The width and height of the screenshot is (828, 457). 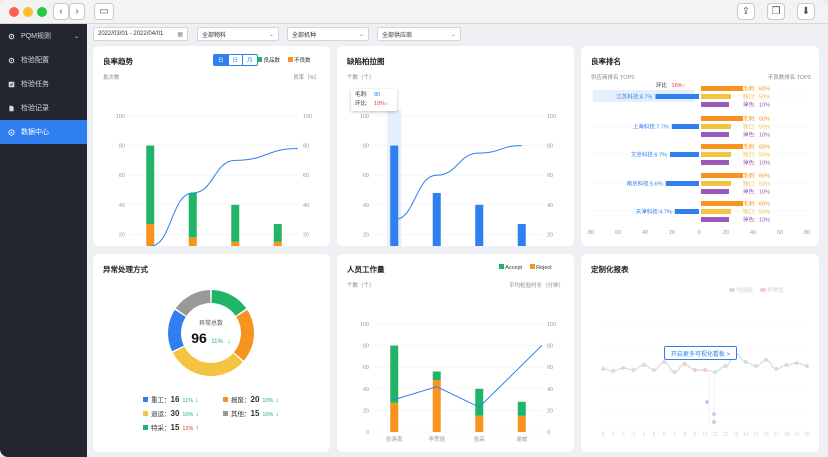 I want to click on chevron-right-icon: ›, so click(x=77, y=11).